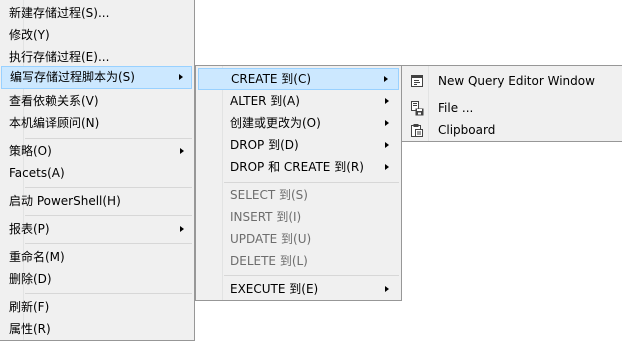 Image resolution: width=622 pixels, height=341 pixels. I want to click on menu-item-properties: 属性(R), so click(96, 329).